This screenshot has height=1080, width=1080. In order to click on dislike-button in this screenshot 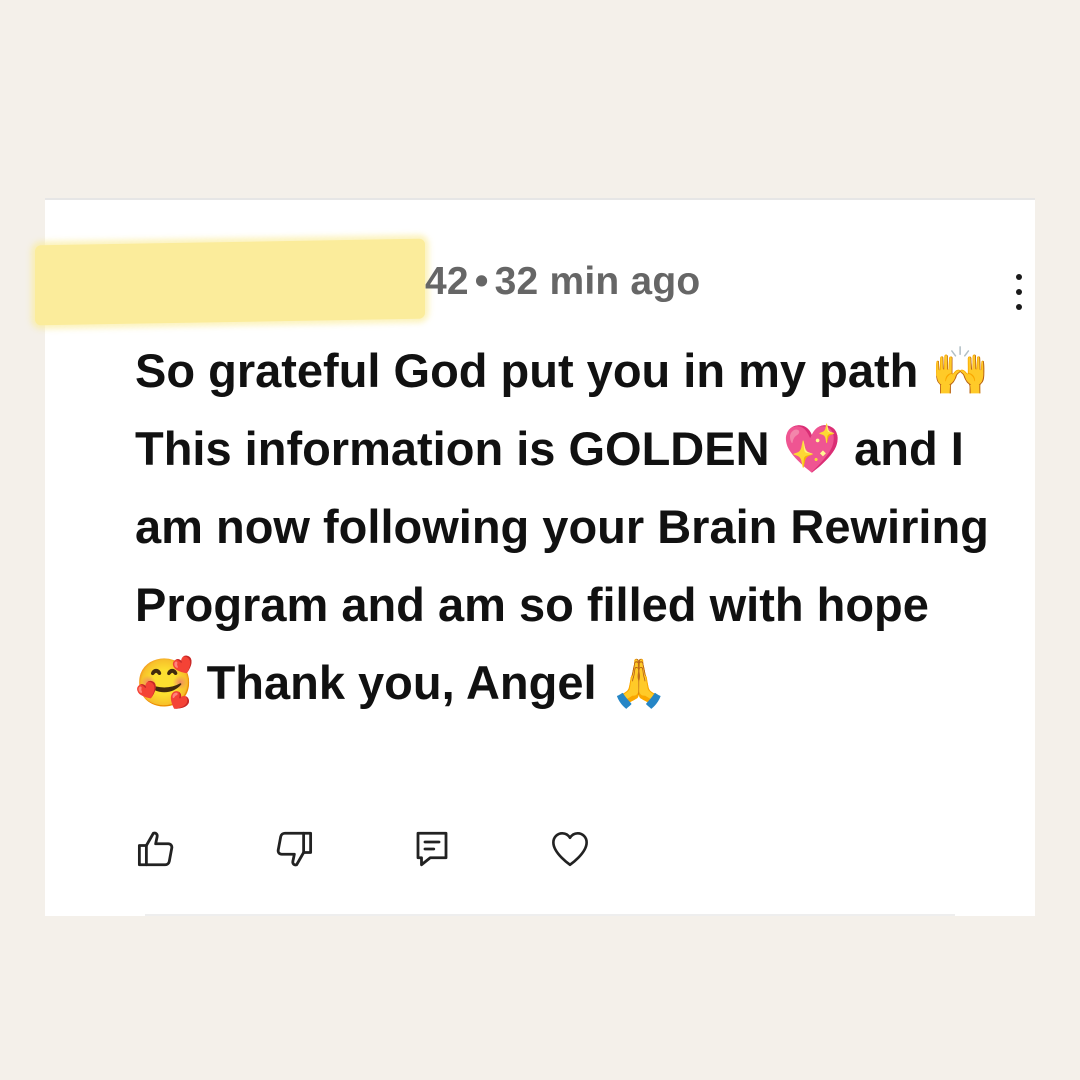, I will do `click(294, 849)`.